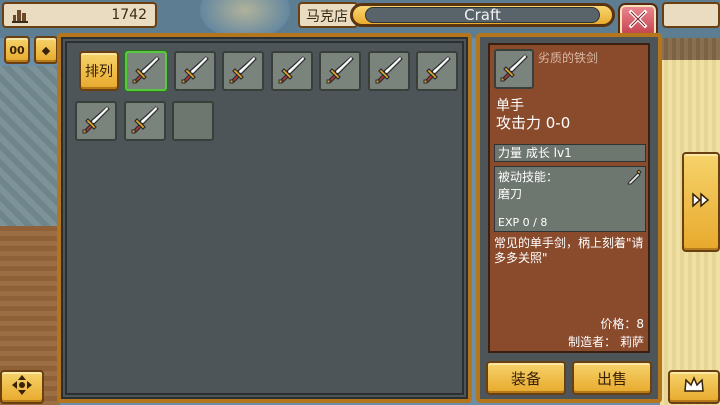 This screenshot has width=720, height=405. I want to click on location-name: 马克店, so click(328, 15).